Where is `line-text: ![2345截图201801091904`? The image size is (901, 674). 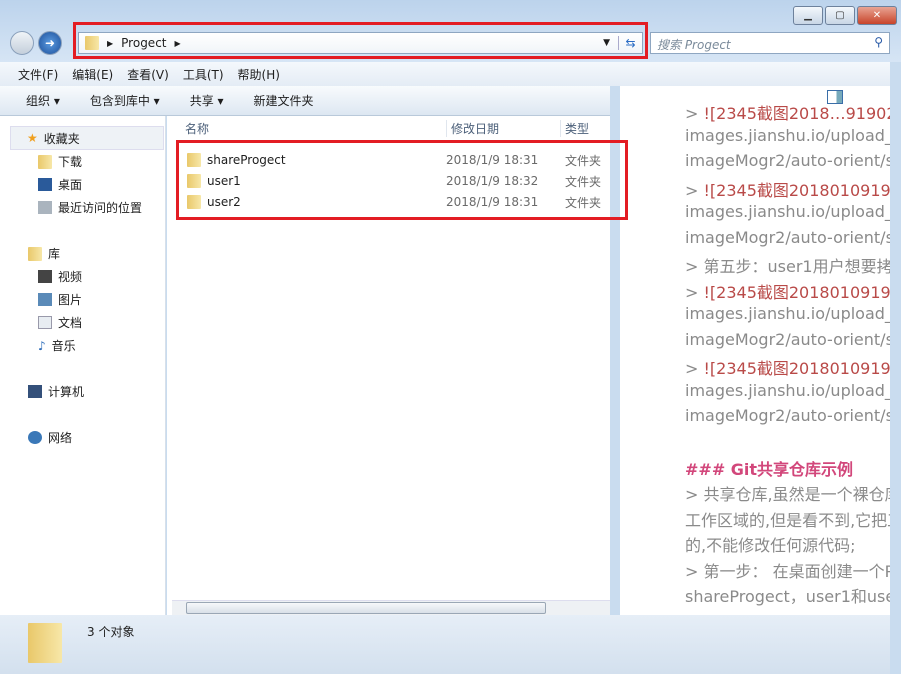
line-text: ![2345截图201801091904 is located at coordinates (797, 190).